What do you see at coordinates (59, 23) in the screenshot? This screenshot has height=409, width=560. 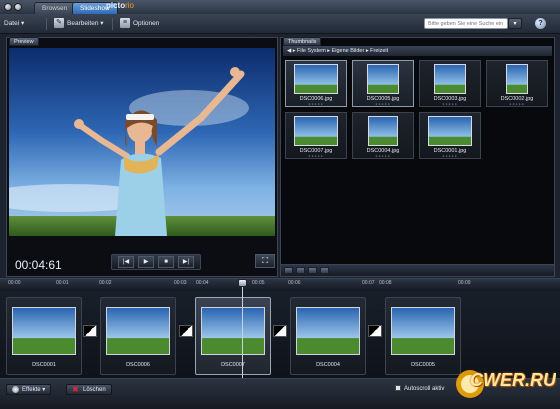 I see `pencil-icon: ✎` at bounding box center [59, 23].